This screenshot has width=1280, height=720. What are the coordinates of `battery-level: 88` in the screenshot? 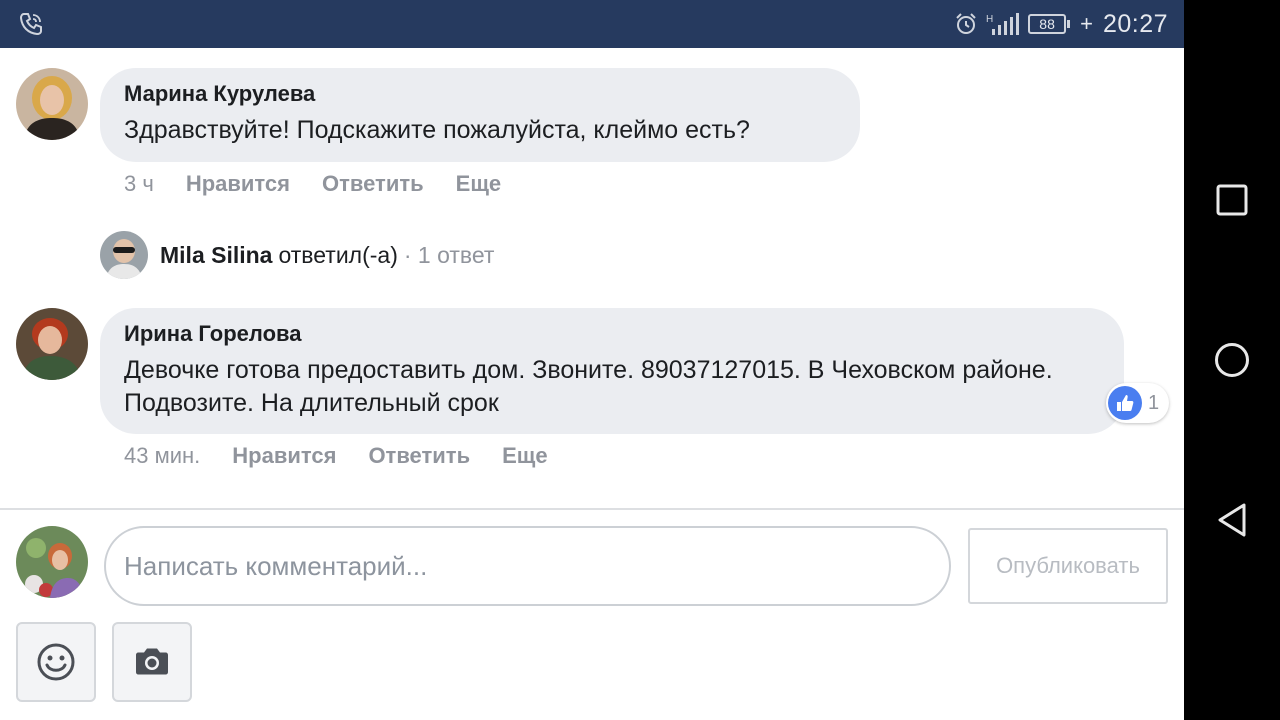 It's located at (1047, 24).